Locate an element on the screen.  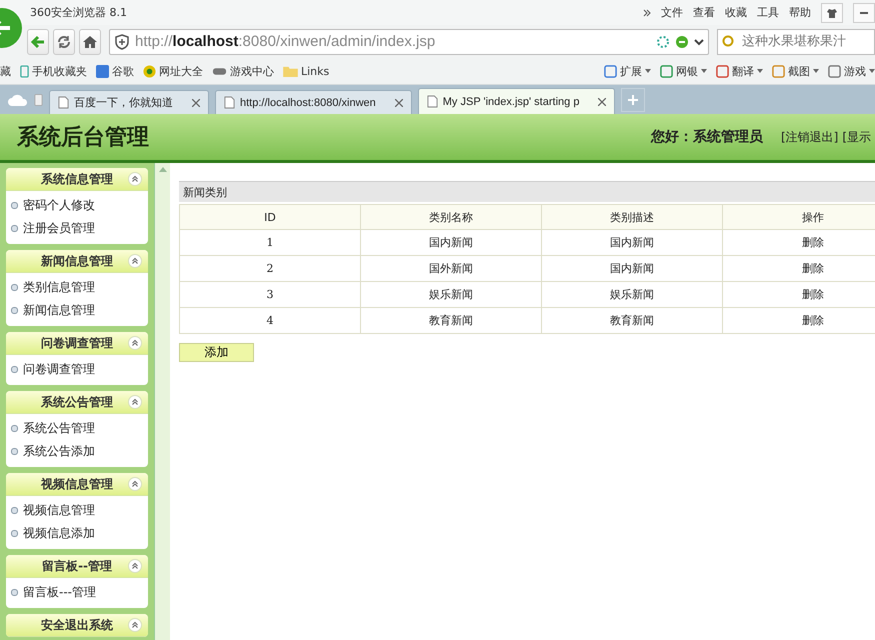
toolbar-button: 扩展 is located at coordinates (627, 71).